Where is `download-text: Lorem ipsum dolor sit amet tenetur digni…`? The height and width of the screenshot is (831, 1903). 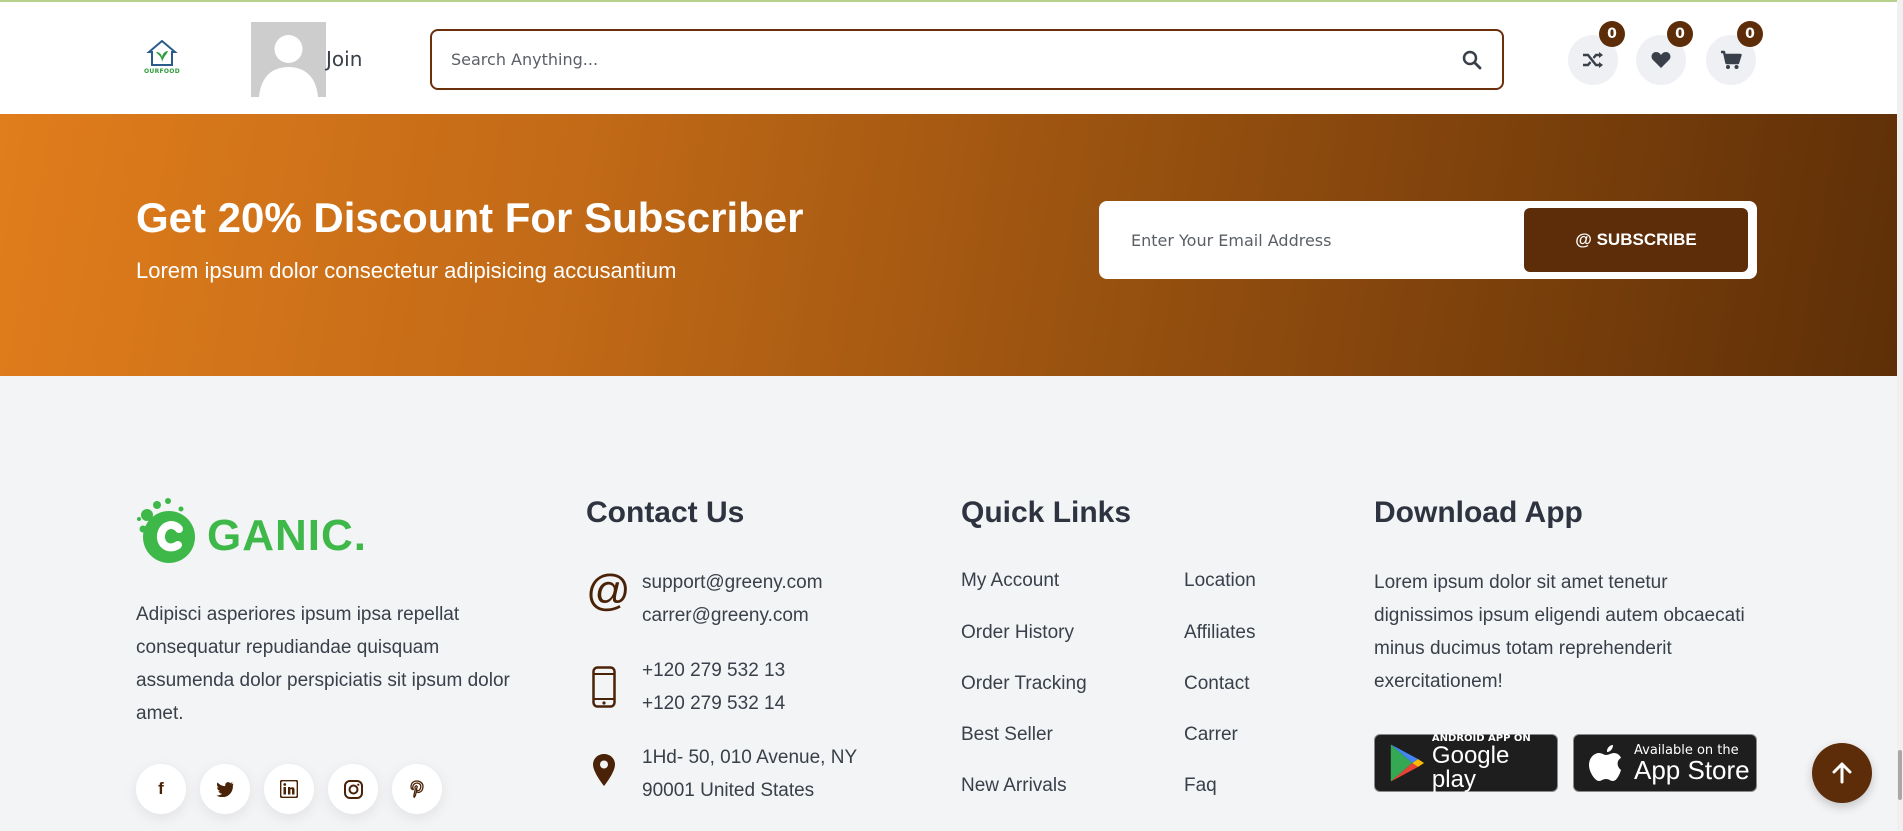
download-text: Lorem ipsum dolor sit amet tenetur digni… is located at coordinates (1559, 632).